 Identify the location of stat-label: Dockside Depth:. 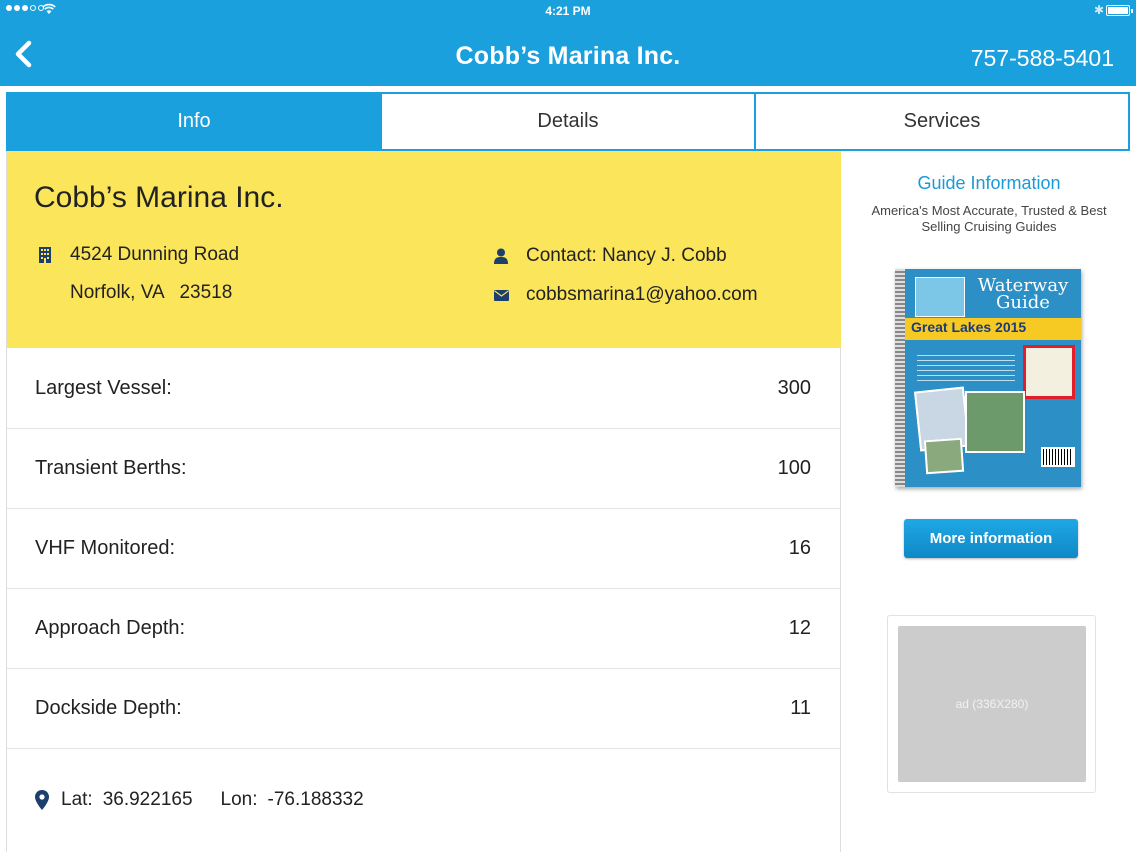
(108, 708).